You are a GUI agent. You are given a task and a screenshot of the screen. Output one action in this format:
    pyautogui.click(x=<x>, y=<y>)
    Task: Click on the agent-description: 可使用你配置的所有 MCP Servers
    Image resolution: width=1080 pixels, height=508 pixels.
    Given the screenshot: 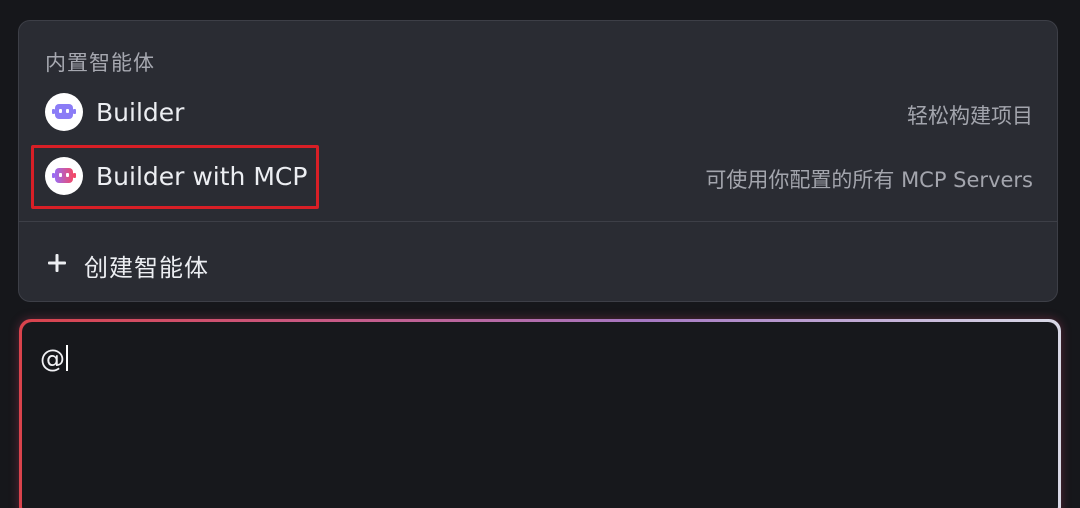 What is the action you would take?
    pyautogui.click(x=869, y=180)
    